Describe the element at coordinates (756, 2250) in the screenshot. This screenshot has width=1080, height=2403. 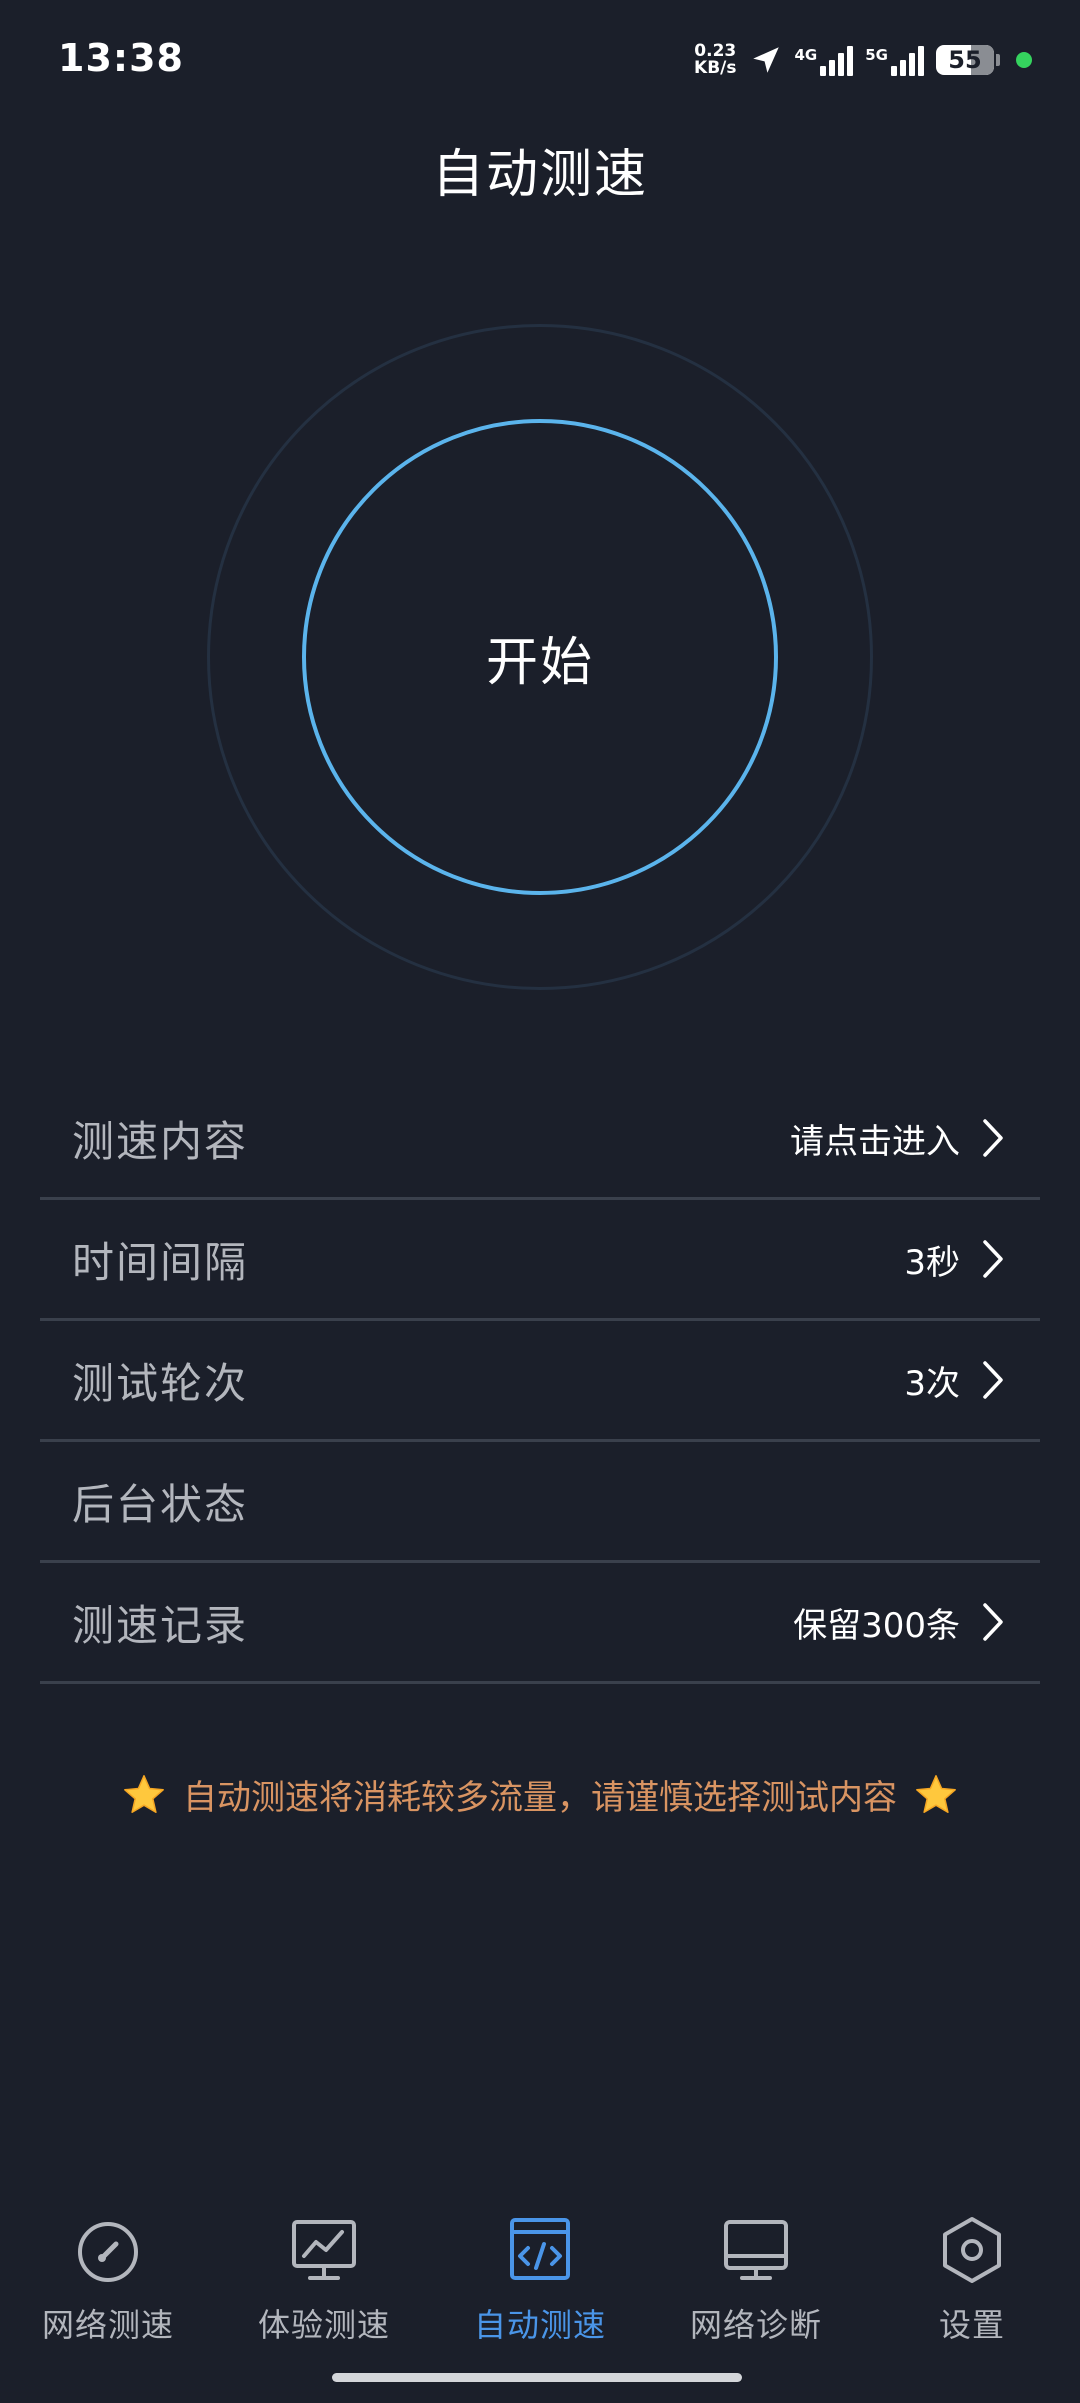
I see `monitor-icon` at that location.